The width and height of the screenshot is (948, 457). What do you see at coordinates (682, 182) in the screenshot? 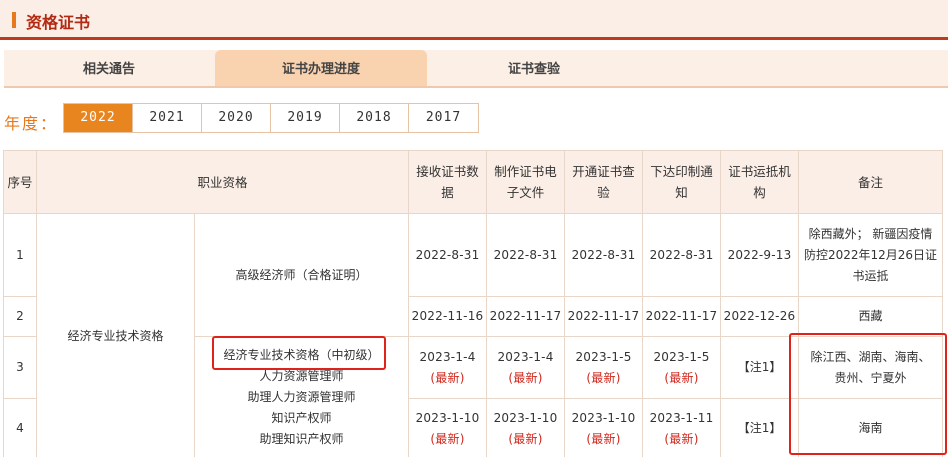
I see `header-print-notice: 下达印制通知` at bounding box center [682, 182].